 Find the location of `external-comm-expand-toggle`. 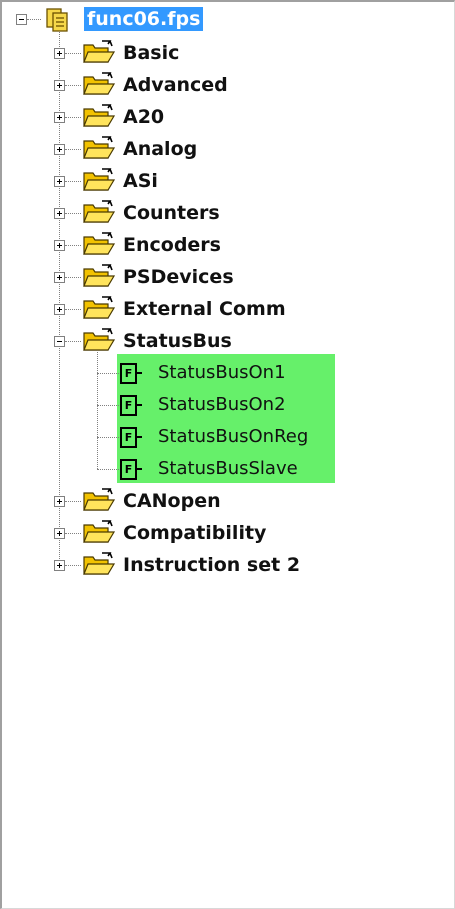

external-comm-expand-toggle is located at coordinates (59, 309).